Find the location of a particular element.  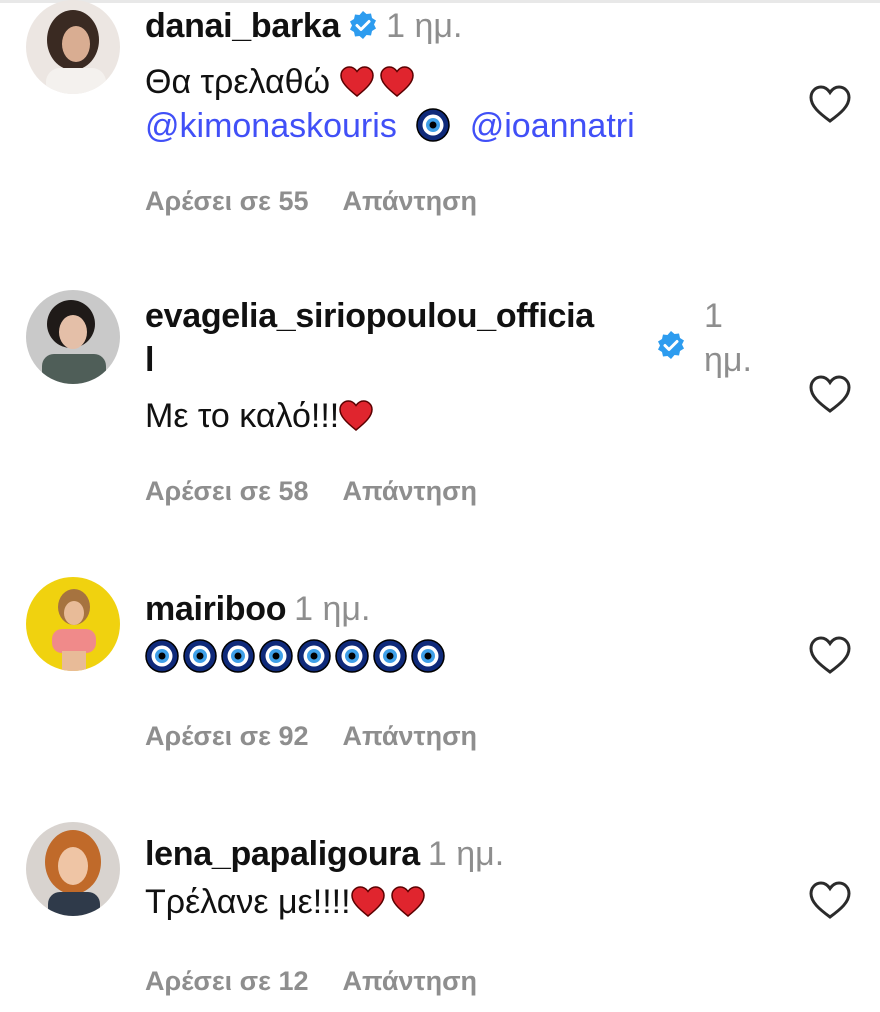

comment-text: Θα τρελαθώ is located at coordinates (238, 82).